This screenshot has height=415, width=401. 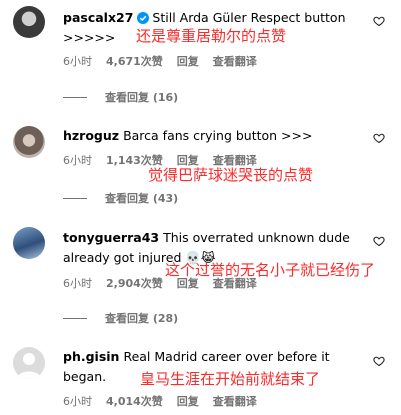 I want to click on view-replies-button: 查看回复 (28), so click(x=120, y=318).